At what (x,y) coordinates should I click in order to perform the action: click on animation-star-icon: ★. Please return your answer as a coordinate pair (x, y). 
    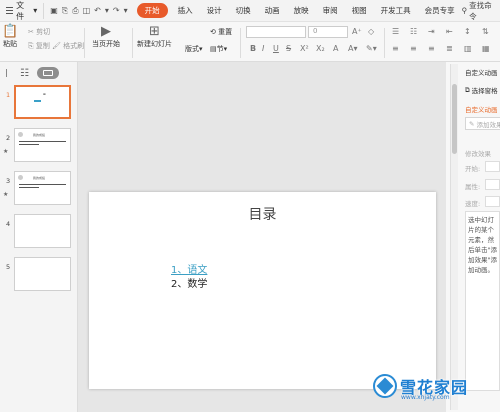
    Looking at the image, I should click on (6, 151).